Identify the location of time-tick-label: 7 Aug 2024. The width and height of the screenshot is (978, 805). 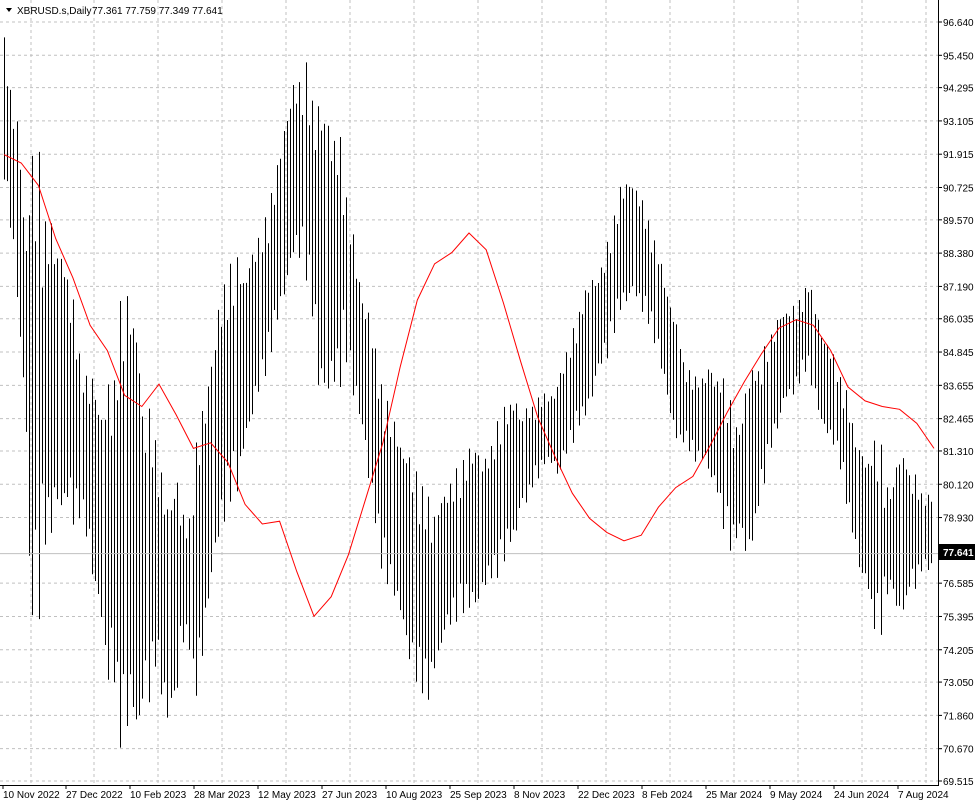
(923, 795).